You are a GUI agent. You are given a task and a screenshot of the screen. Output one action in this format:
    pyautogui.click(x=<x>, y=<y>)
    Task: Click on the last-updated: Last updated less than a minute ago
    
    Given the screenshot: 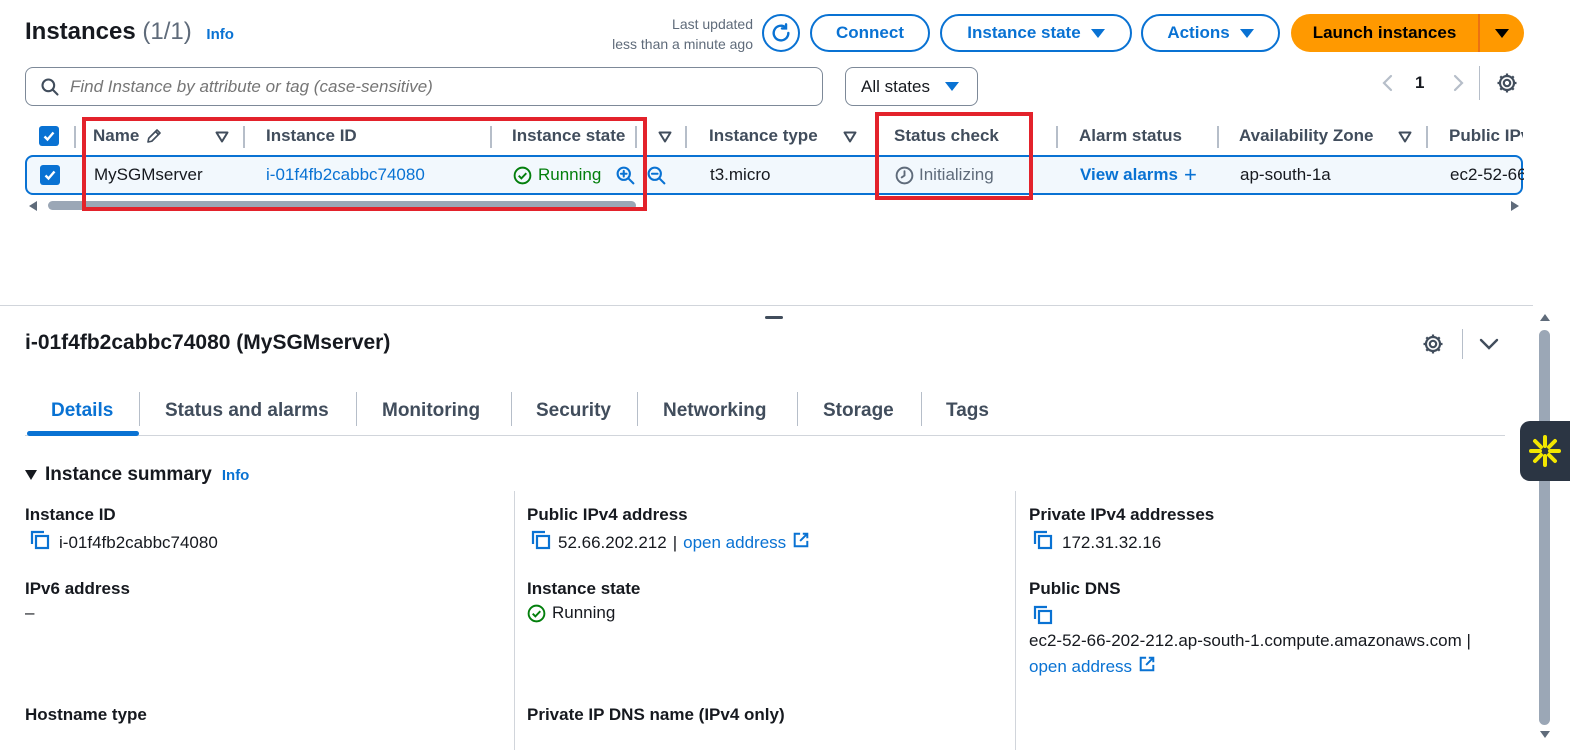 What is the action you would take?
    pyautogui.click(x=669, y=34)
    